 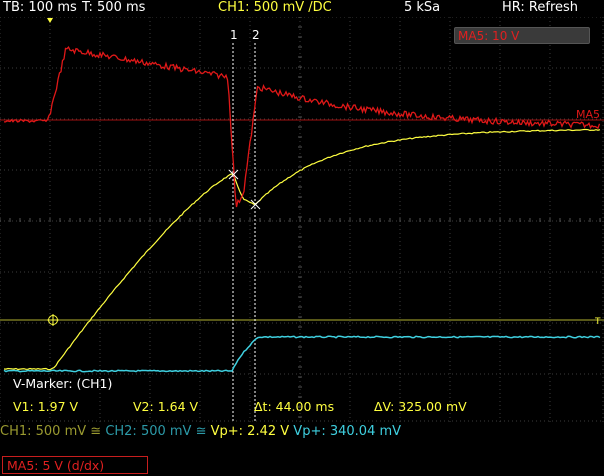 I want to click on ch2-measure-setting: CH2: 500 mV ≅, so click(x=155, y=431).